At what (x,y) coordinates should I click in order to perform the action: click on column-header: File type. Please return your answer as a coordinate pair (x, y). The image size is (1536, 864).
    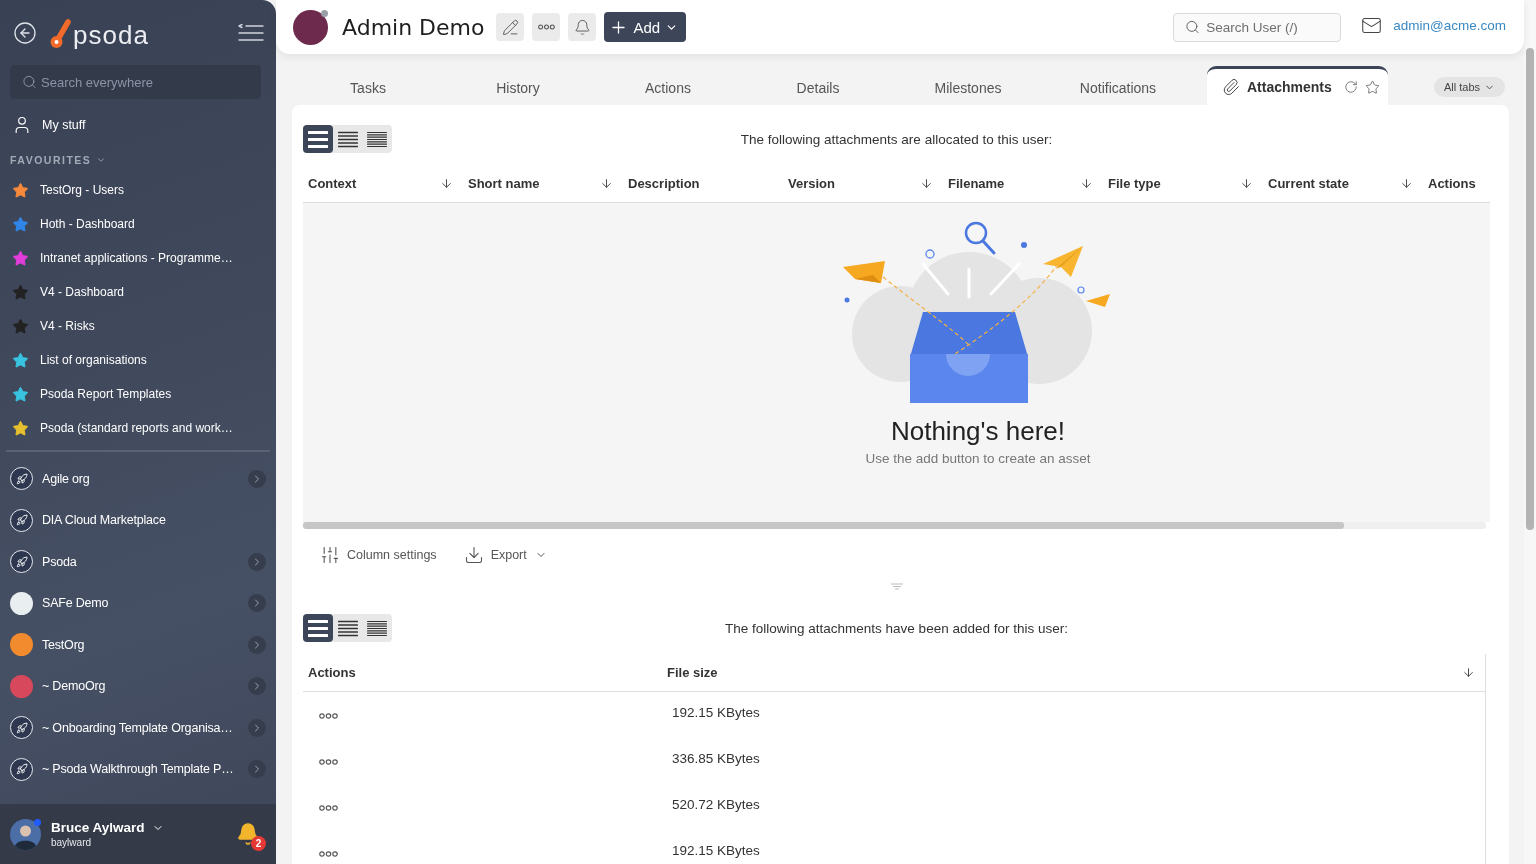
    Looking at the image, I should click on (1134, 183).